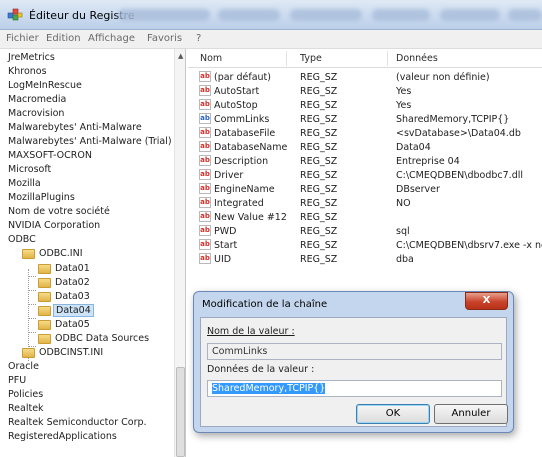 This screenshot has width=542, height=457. Describe the element at coordinates (250, 217) in the screenshot. I see `value-name: New Value #12` at that location.